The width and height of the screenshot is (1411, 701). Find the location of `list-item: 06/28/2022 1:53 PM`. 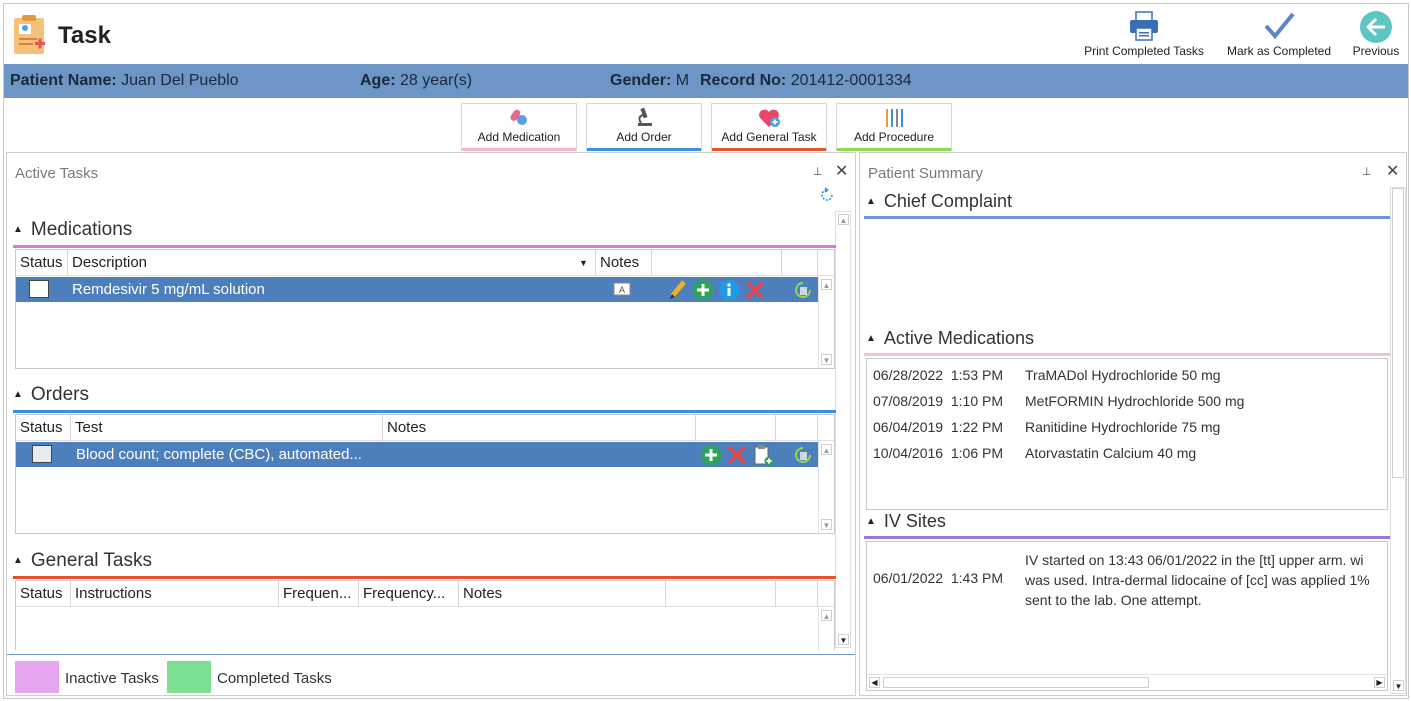

list-item: 06/28/2022 1:53 PM is located at coordinates (938, 375).